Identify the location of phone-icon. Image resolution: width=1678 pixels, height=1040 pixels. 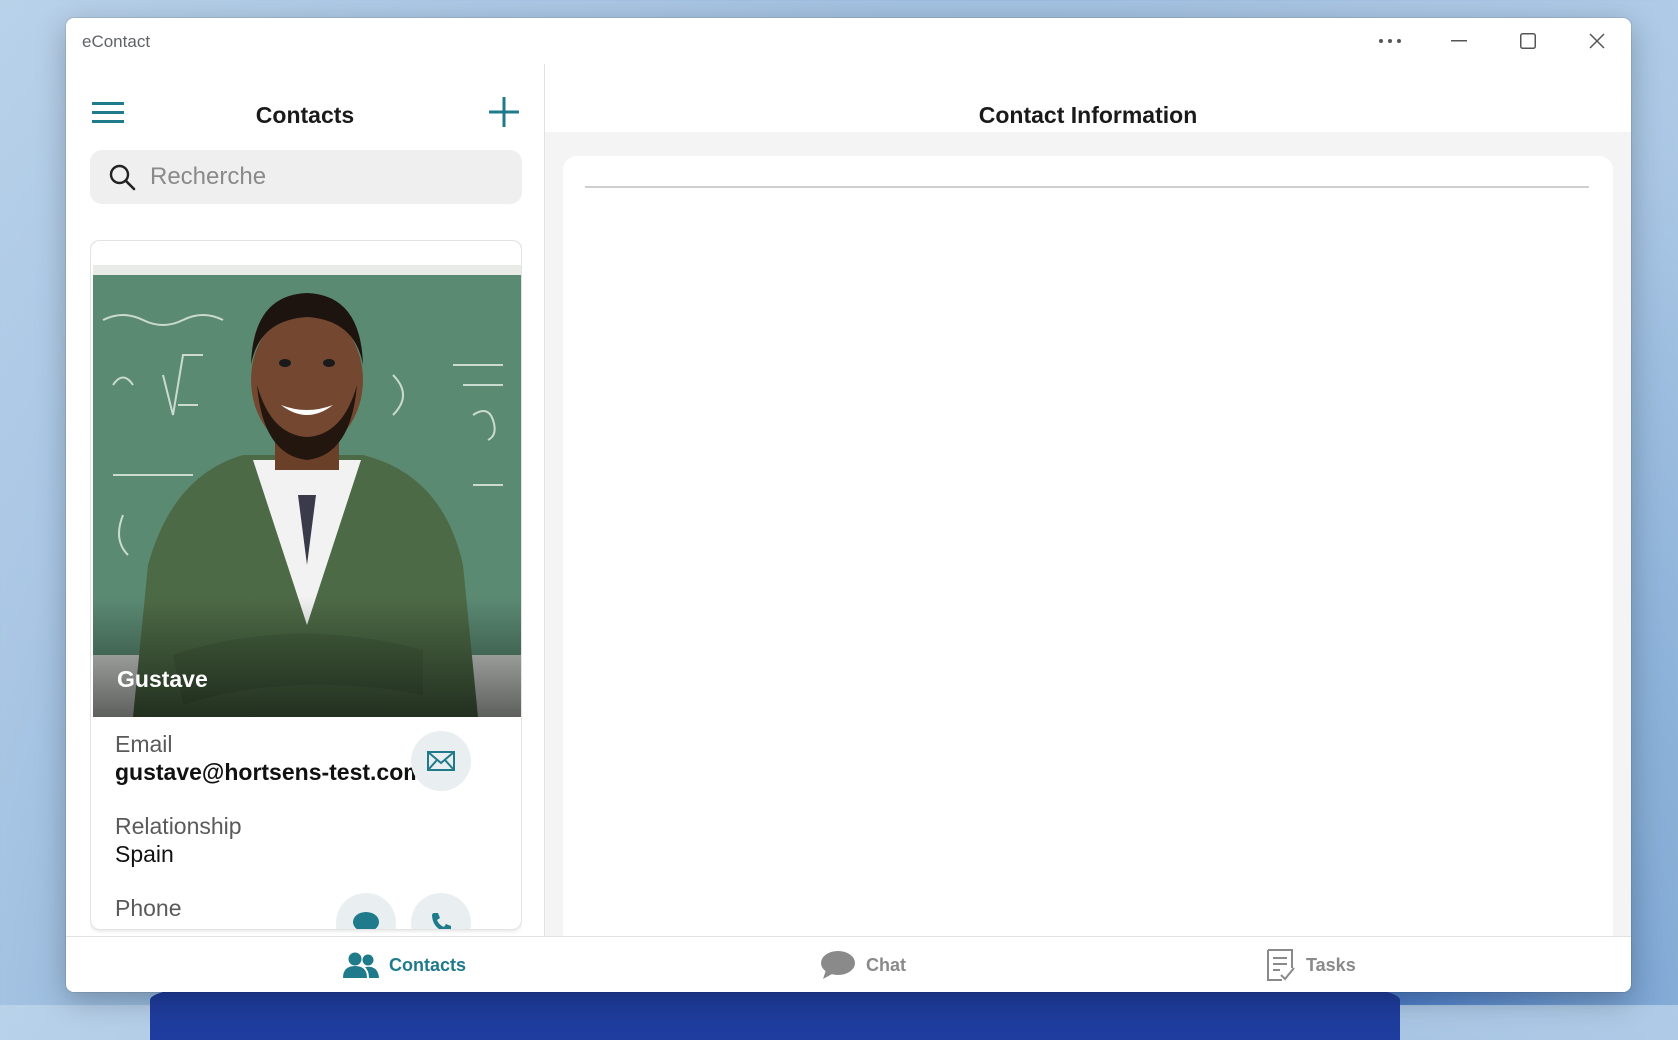
(441, 921).